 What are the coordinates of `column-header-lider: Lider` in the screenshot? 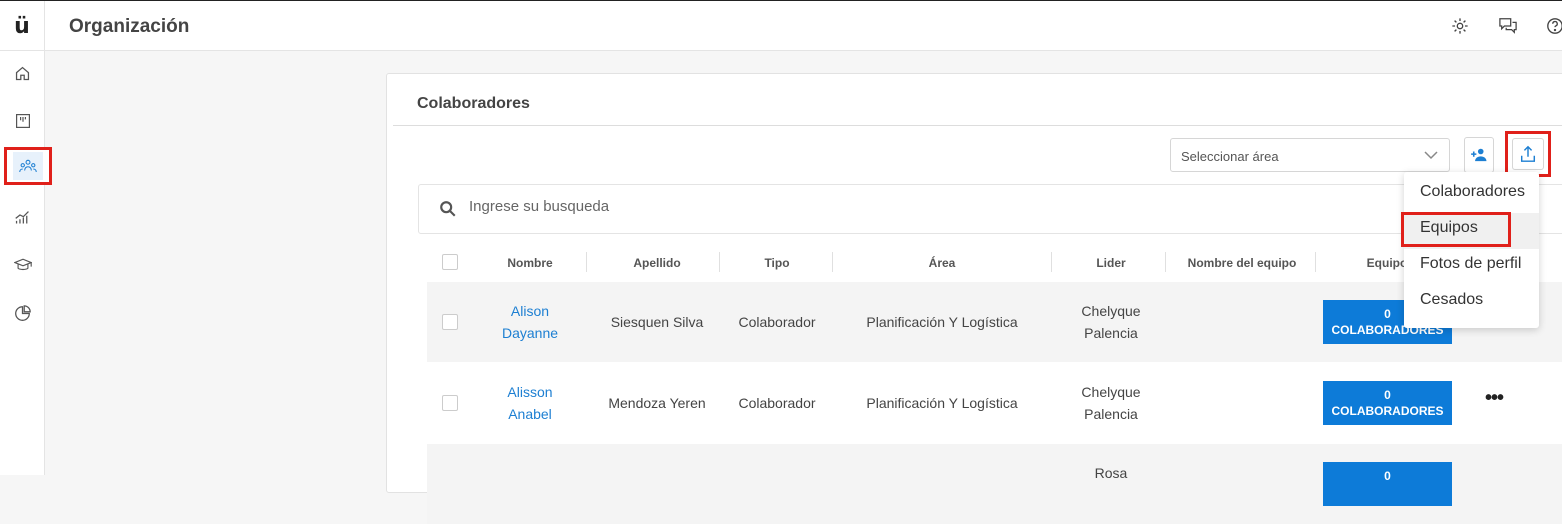 It's located at (1111, 263).